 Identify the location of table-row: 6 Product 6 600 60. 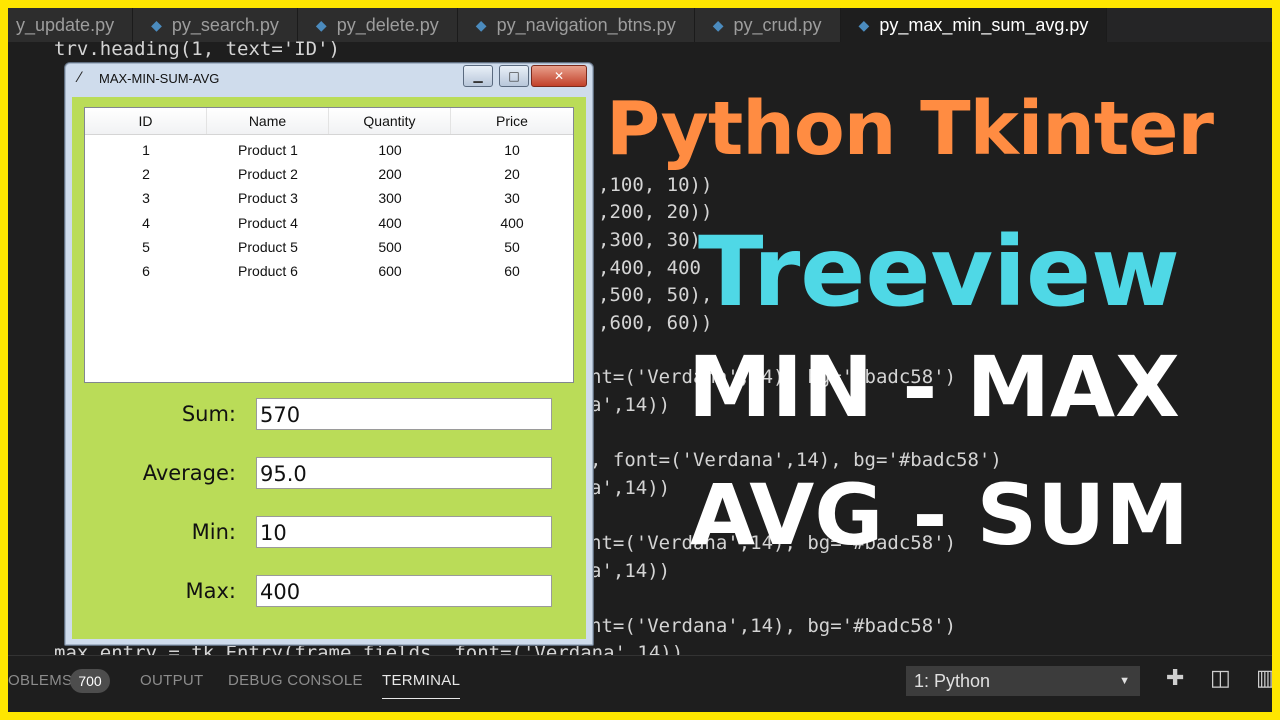
(329, 271).